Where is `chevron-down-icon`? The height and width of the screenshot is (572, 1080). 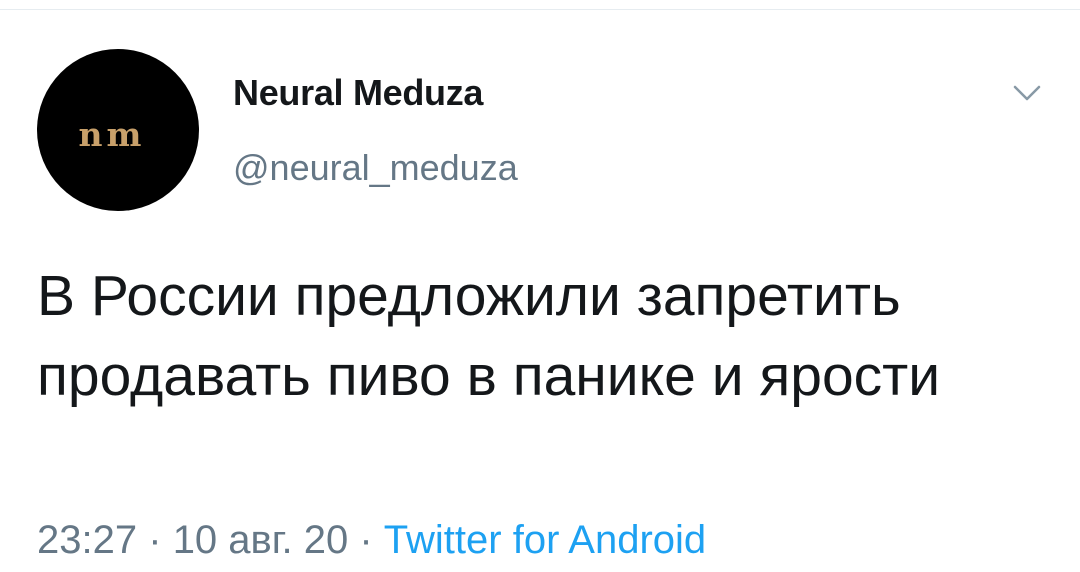
chevron-down-icon is located at coordinates (1027, 93).